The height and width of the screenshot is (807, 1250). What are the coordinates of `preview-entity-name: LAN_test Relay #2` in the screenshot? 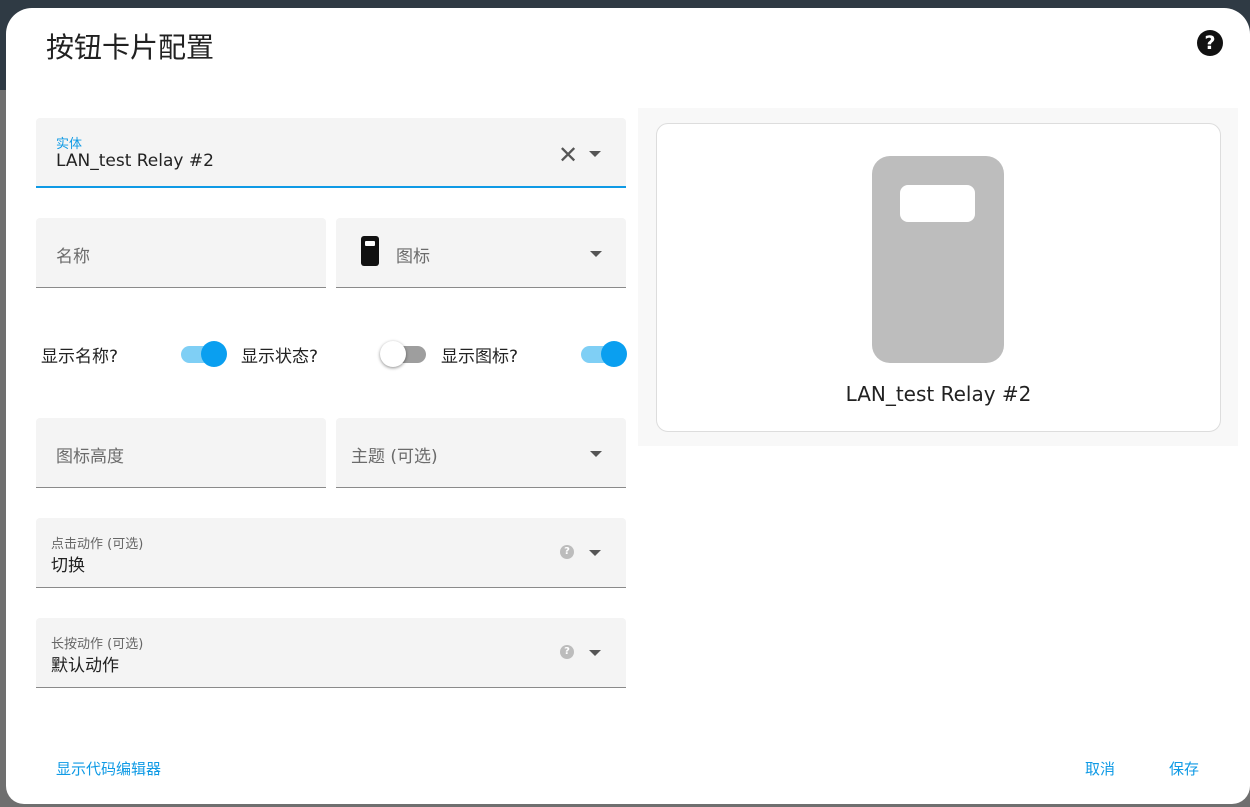 It's located at (938, 394).